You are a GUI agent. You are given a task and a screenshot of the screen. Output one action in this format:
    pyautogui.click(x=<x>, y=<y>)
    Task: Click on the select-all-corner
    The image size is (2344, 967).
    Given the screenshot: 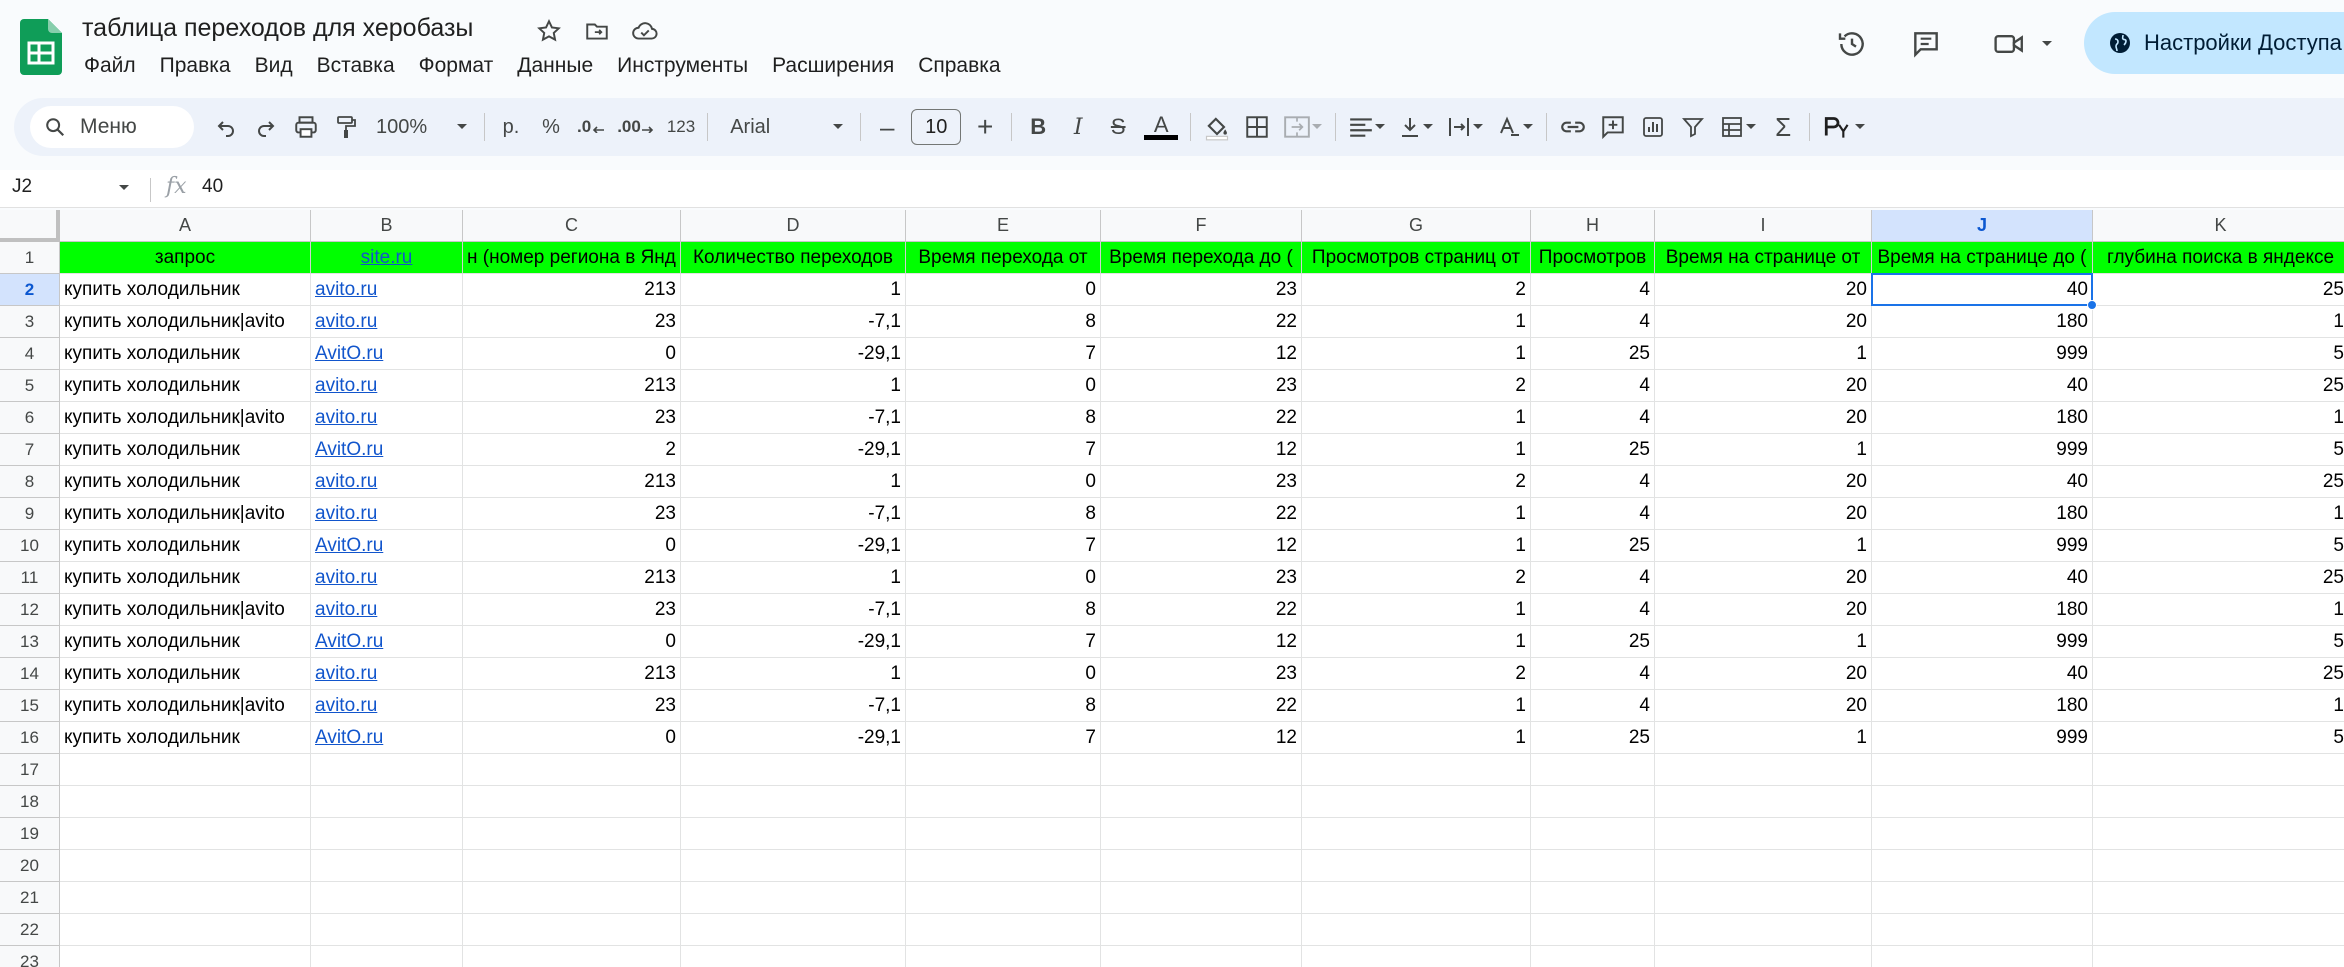 What is the action you would take?
    pyautogui.click(x=30, y=226)
    